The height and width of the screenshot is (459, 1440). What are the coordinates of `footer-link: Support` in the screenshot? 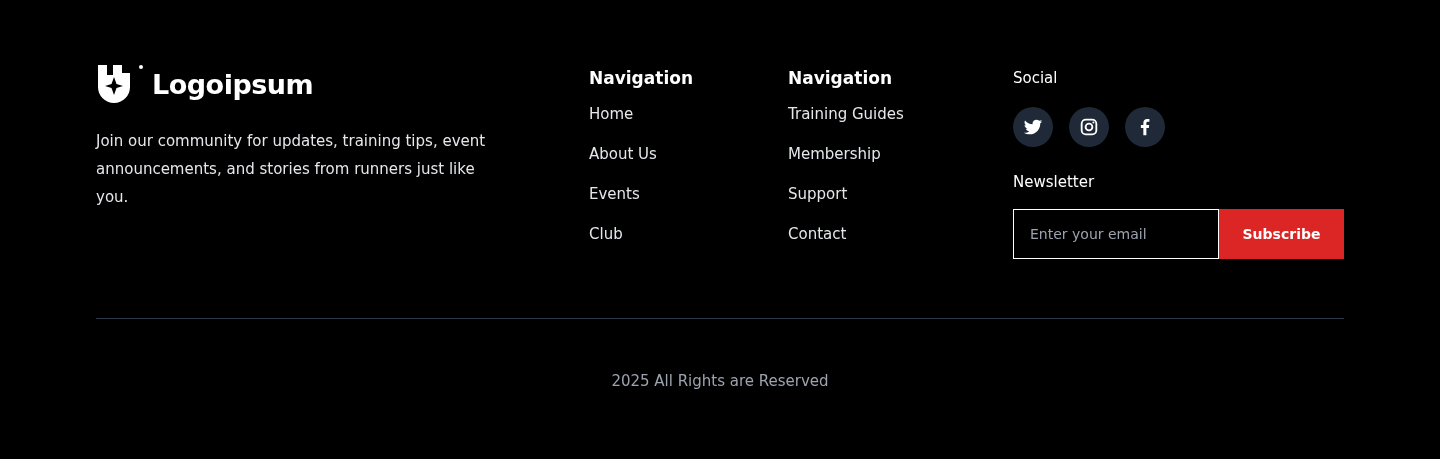 It's located at (818, 194).